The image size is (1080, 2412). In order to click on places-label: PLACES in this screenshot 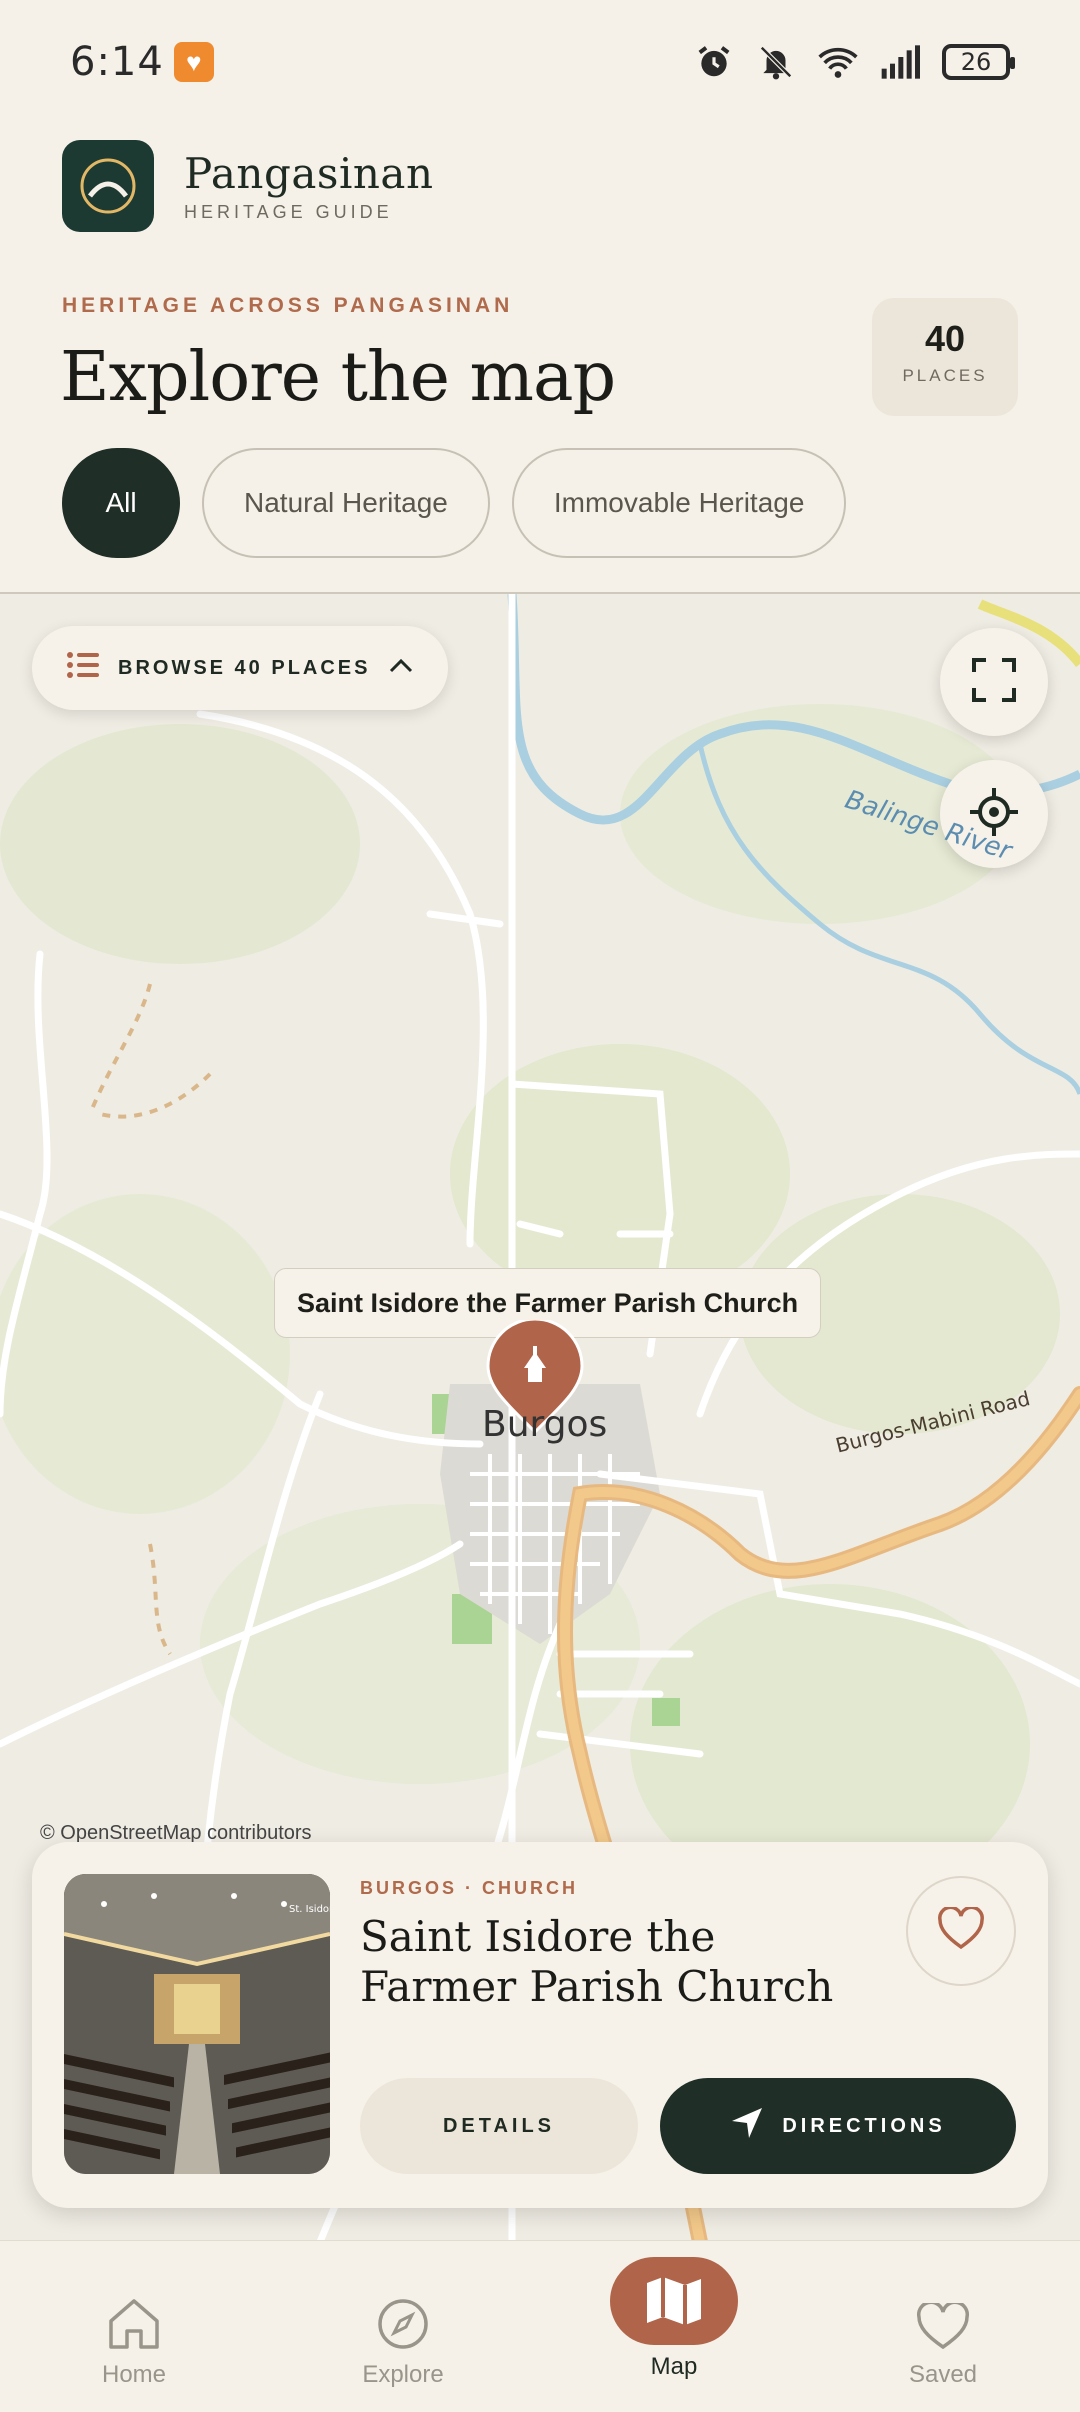, I will do `click(945, 375)`.